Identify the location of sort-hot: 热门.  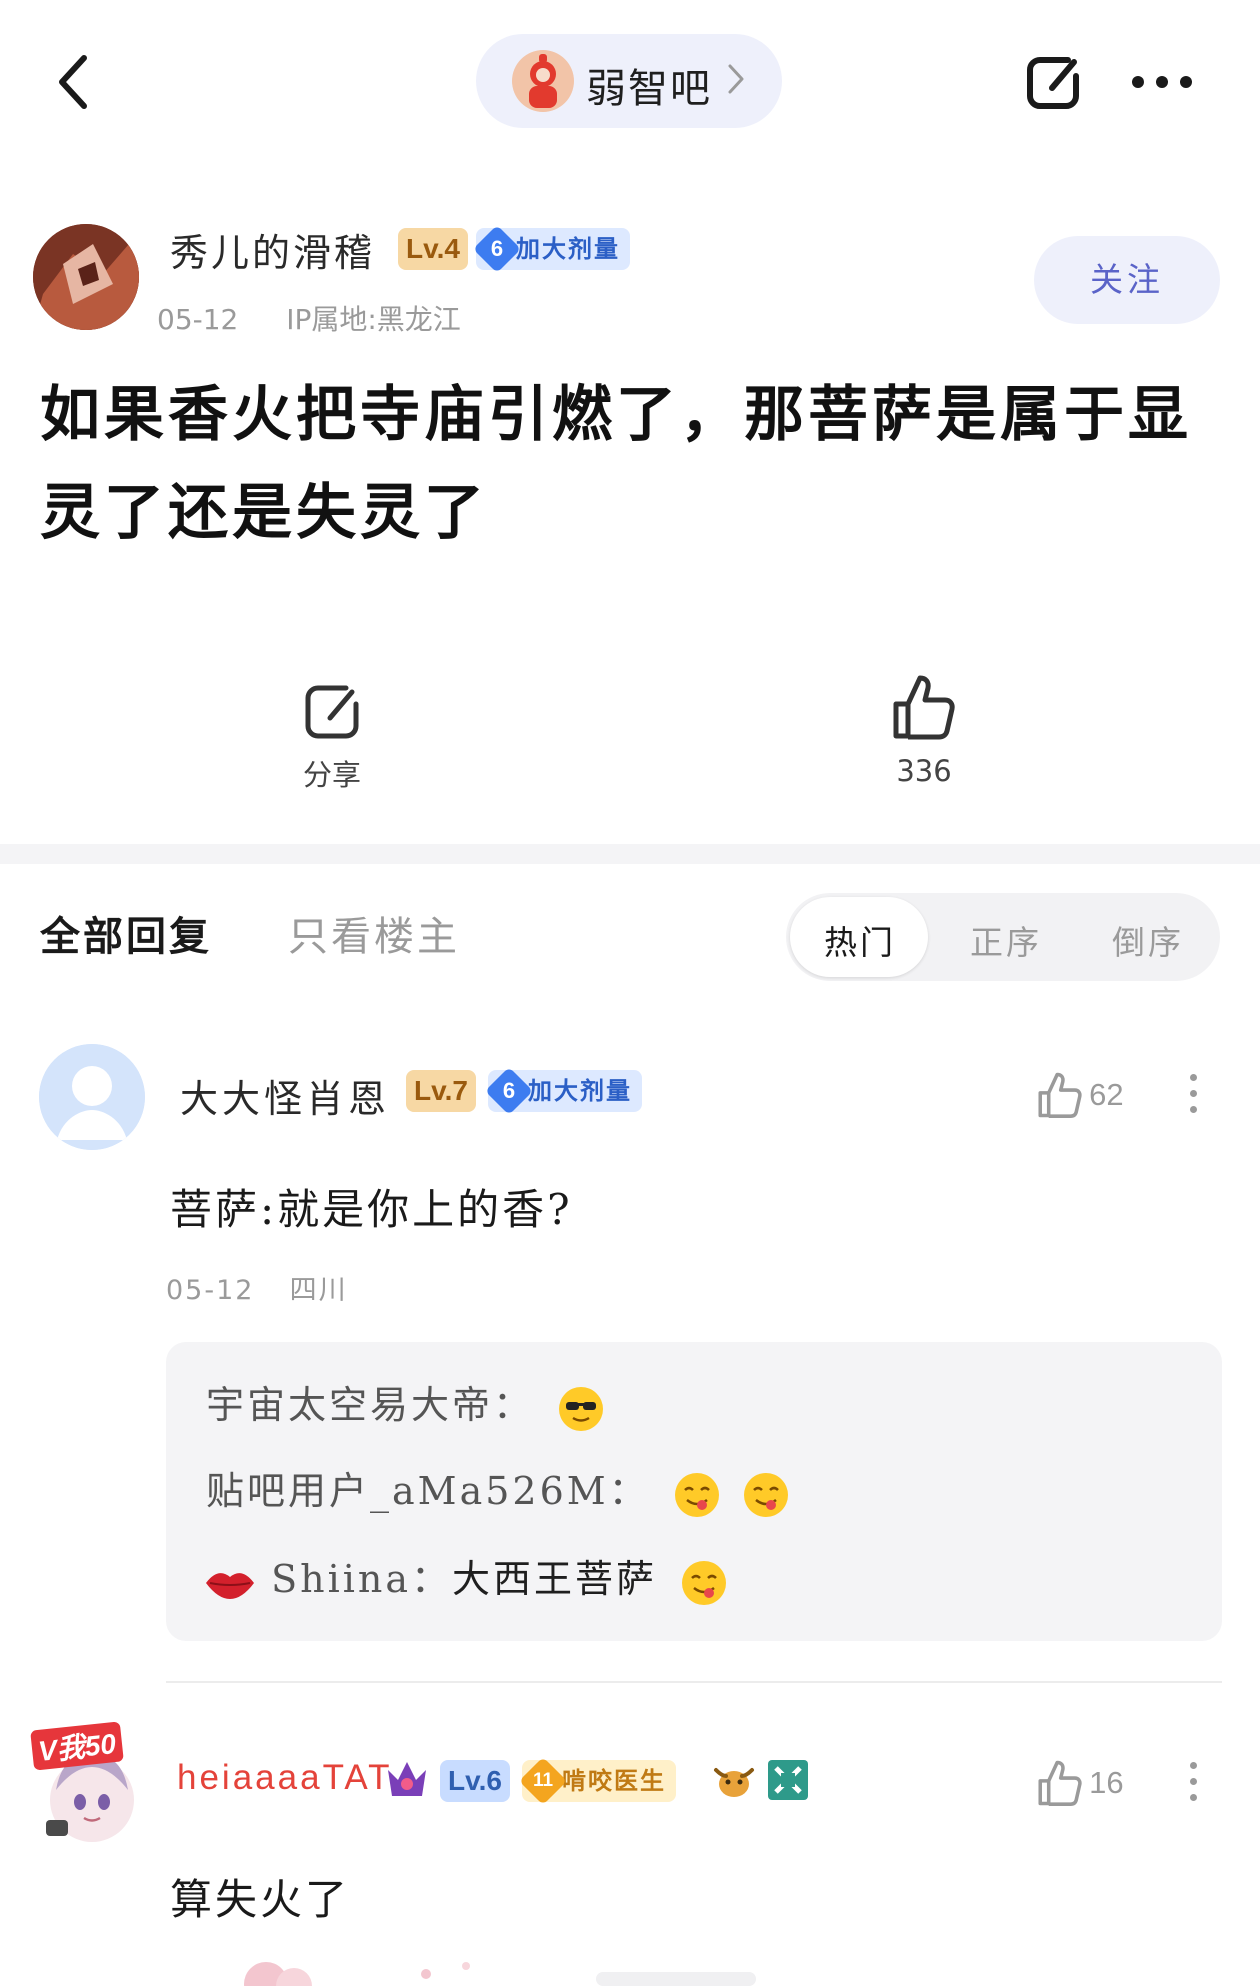
(860, 940).